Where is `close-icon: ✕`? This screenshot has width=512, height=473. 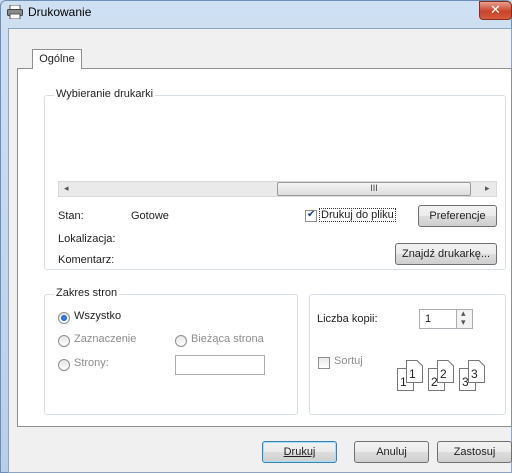 close-icon: ✕ is located at coordinates (495, 9).